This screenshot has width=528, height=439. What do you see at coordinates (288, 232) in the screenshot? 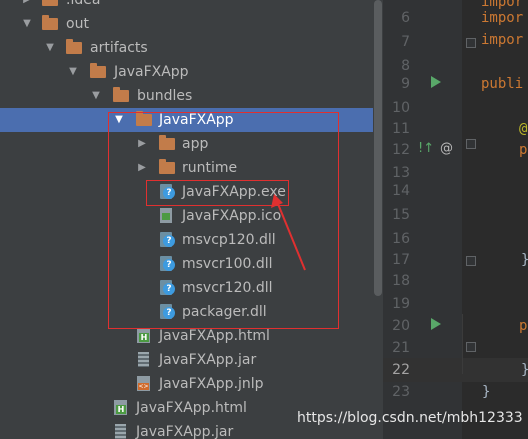
I see `annotation-arrow-icon` at bounding box center [288, 232].